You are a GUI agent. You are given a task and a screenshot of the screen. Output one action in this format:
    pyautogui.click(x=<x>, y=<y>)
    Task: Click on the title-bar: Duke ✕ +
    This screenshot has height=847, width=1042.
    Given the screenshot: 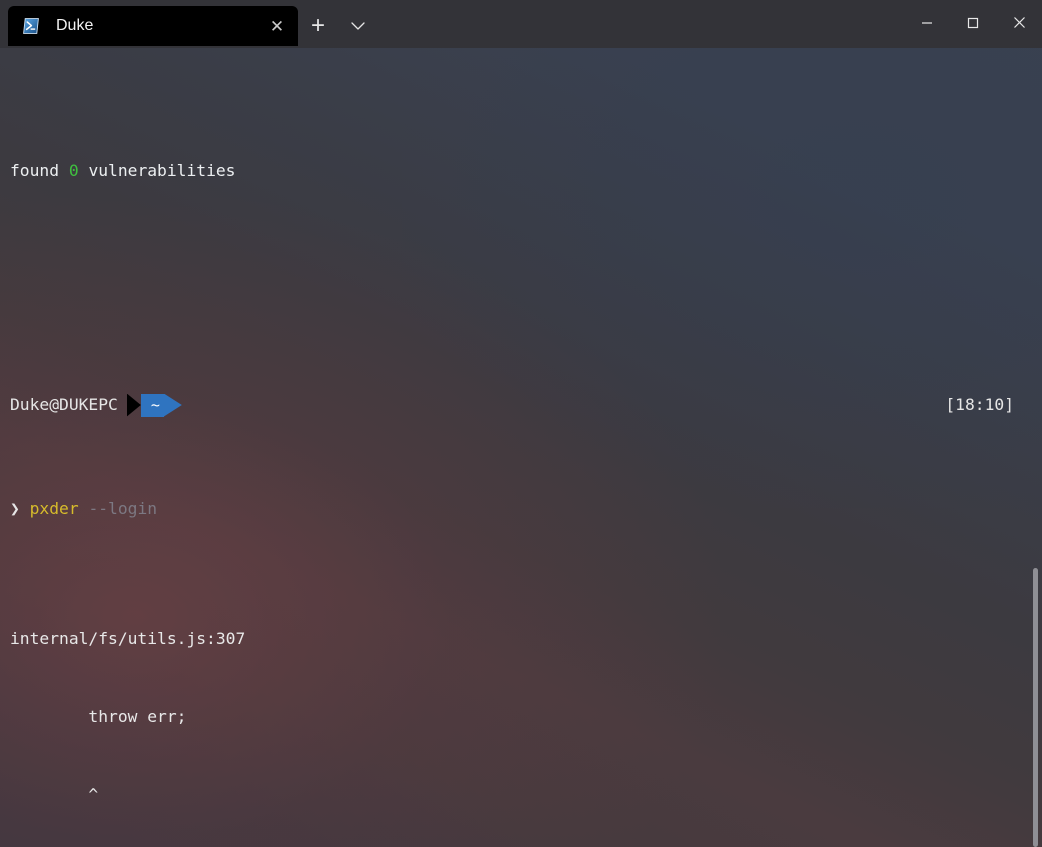 What is the action you would take?
    pyautogui.click(x=521, y=24)
    